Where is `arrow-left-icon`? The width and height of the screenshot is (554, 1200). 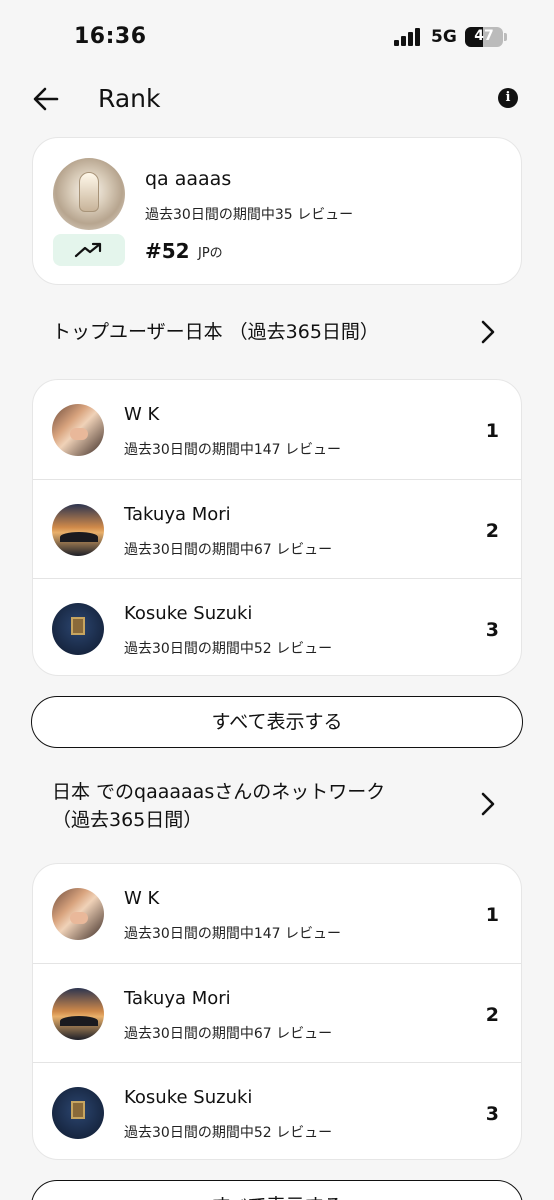
arrow-left-icon is located at coordinates (46, 99).